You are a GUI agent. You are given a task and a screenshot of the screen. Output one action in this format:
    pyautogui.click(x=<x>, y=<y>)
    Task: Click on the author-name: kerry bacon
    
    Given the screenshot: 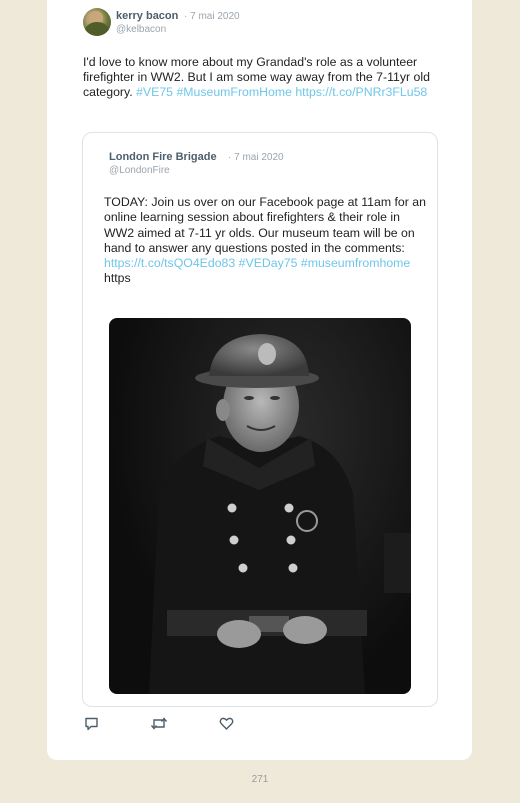 What is the action you would take?
    pyautogui.click(x=147, y=16)
    